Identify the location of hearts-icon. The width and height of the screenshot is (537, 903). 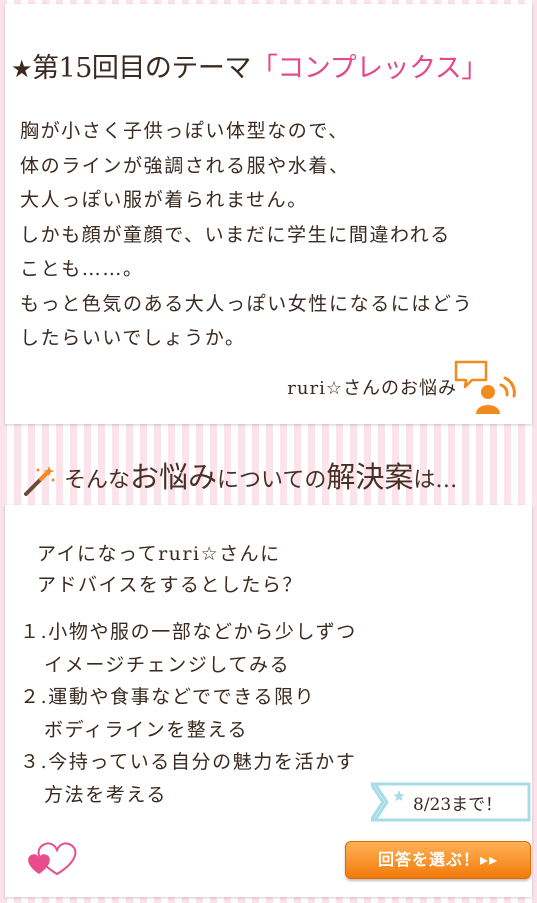
(52, 859).